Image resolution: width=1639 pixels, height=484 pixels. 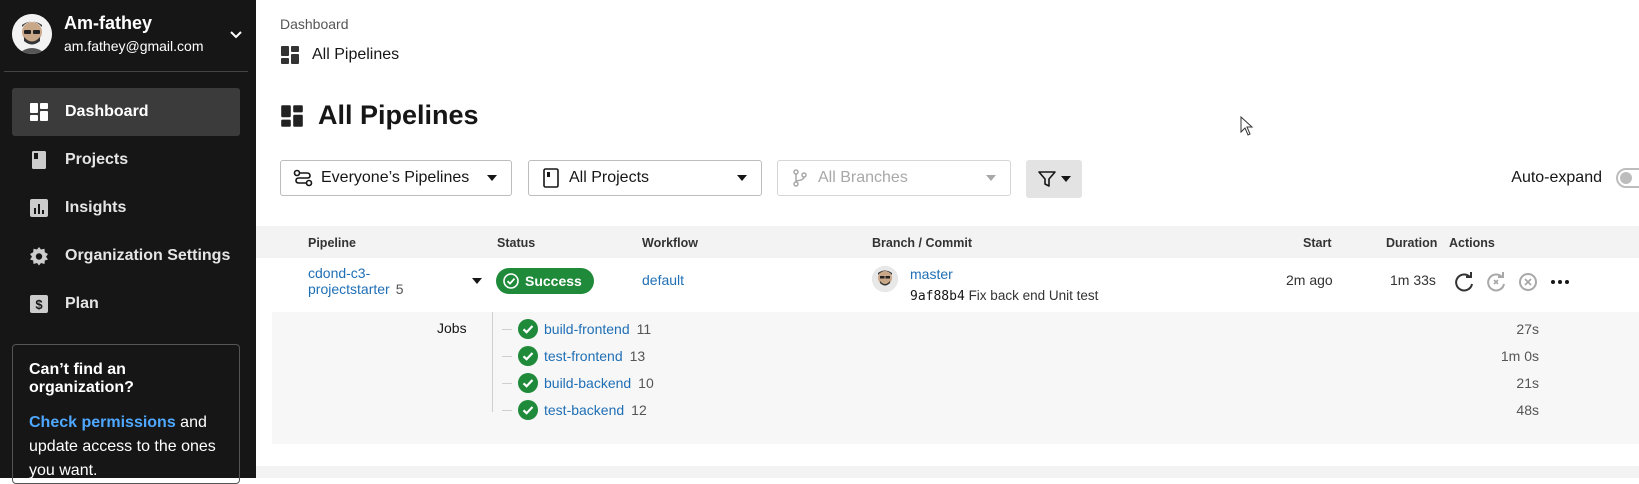 I want to click on projects-select: All Projects, so click(x=645, y=178).